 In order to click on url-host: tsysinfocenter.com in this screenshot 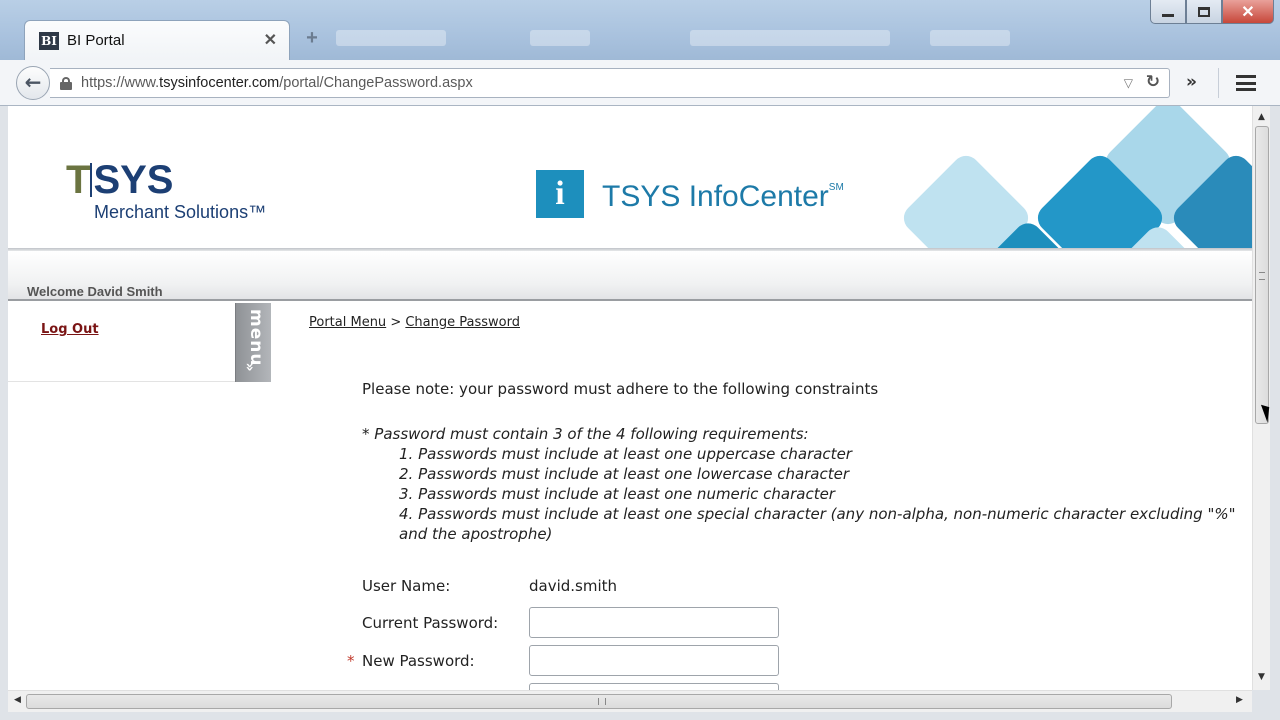, I will do `click(219, 83)`.